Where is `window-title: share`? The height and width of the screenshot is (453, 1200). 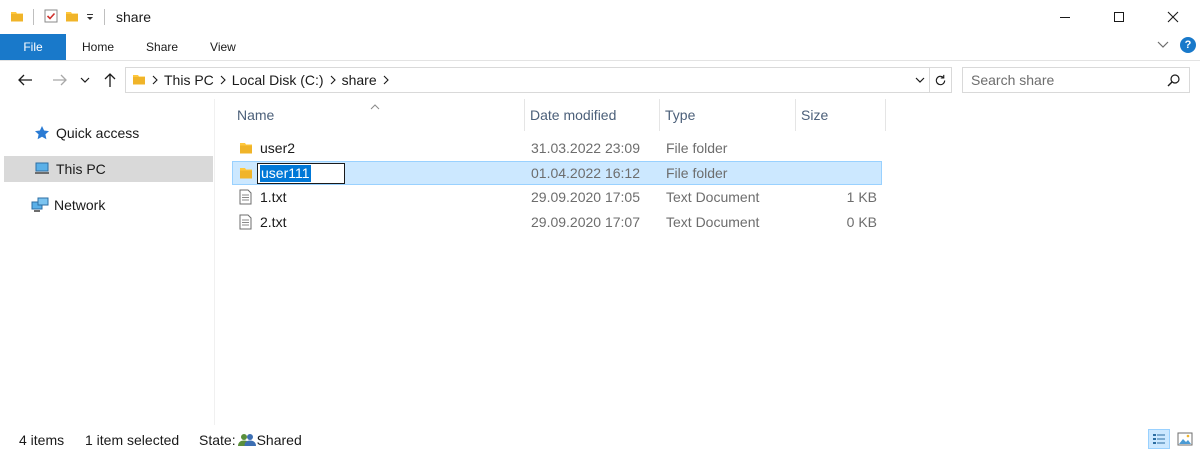
window-title: share is located at coordinates (134, 17).